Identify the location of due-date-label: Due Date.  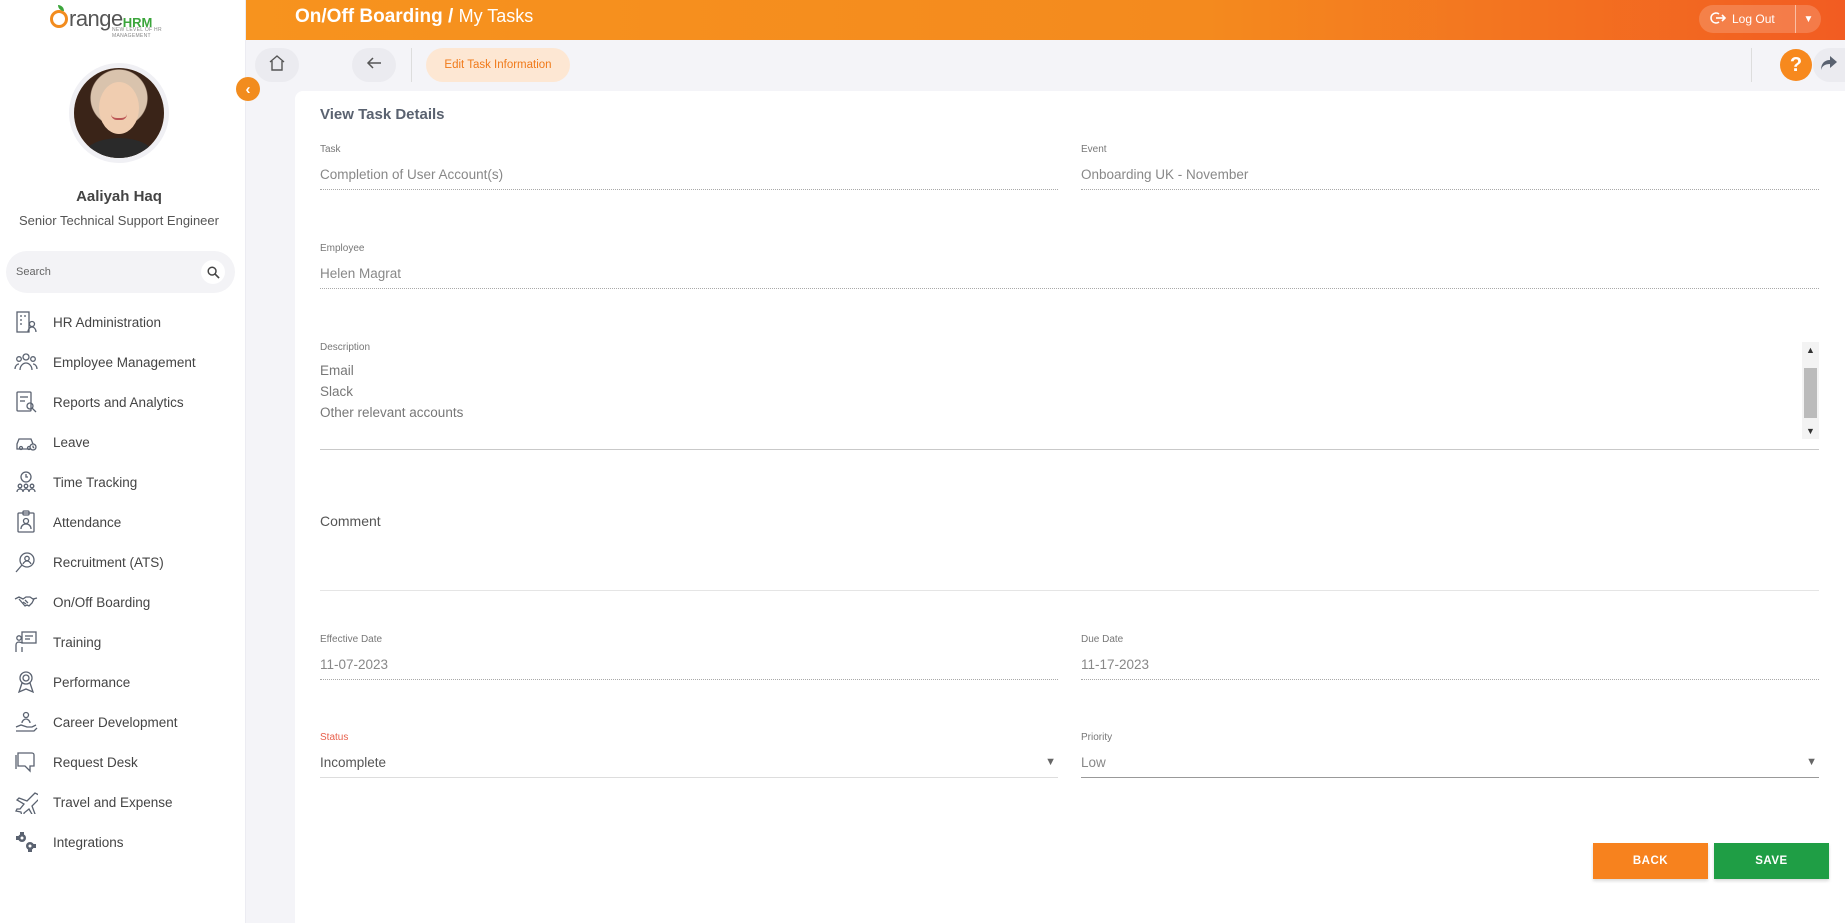
(1102, 639).